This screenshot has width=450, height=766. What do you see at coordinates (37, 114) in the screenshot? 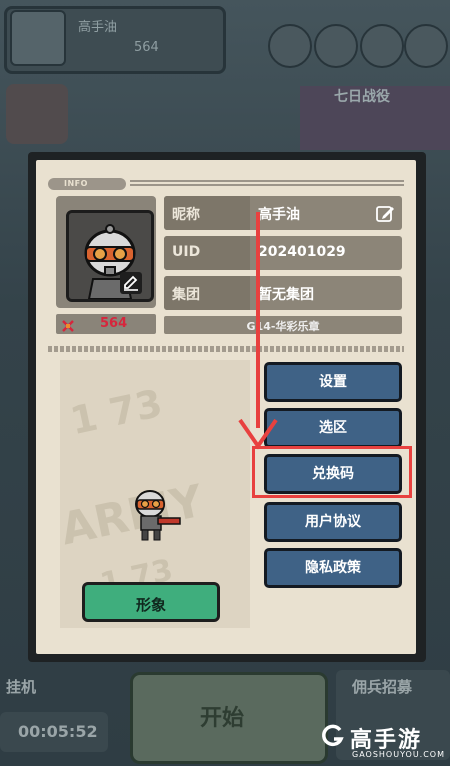
I see `shop-icon` at bounding box center [37, 114].